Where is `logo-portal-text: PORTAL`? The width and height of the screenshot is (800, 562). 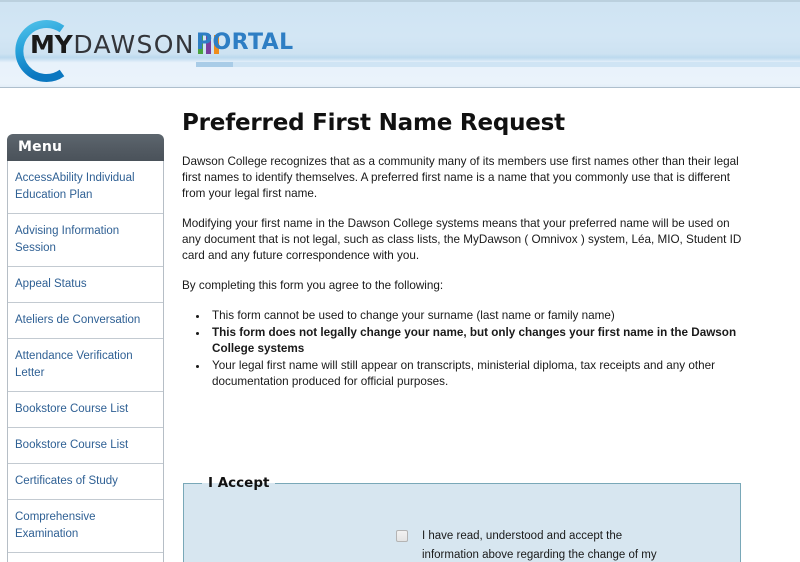
logo-portal-text: PORTAL is located at coordinates (245, 42).